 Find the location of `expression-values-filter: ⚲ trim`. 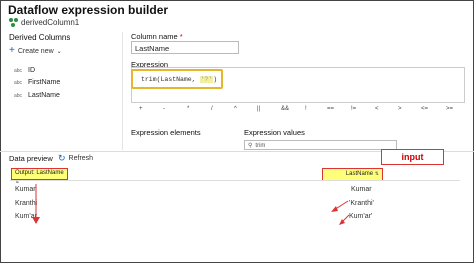

expression-values-filter: ⚲ trim is located at coordinates (320, 145).